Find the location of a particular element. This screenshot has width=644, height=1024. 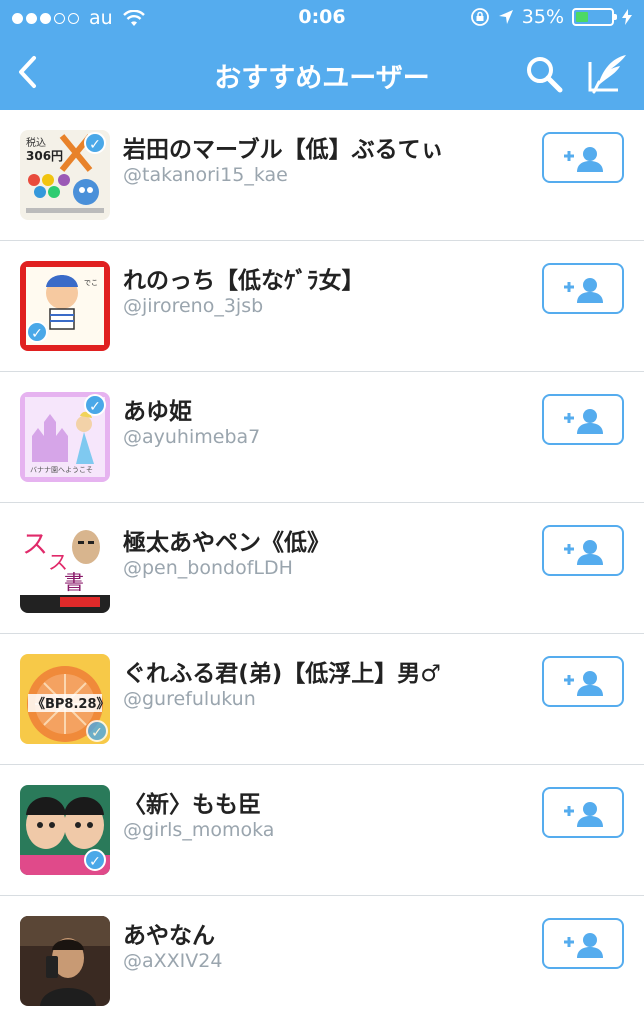

user-handle: @jiroreno_3jsb is located at coordinates (193, 306).